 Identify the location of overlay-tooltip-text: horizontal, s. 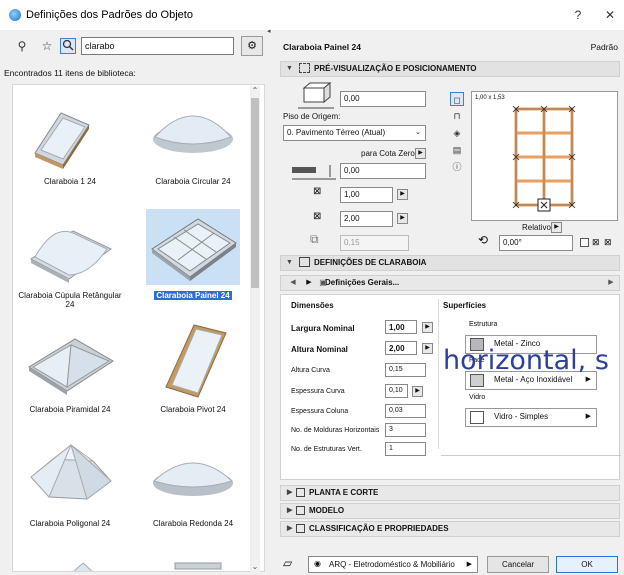
(526, 360).